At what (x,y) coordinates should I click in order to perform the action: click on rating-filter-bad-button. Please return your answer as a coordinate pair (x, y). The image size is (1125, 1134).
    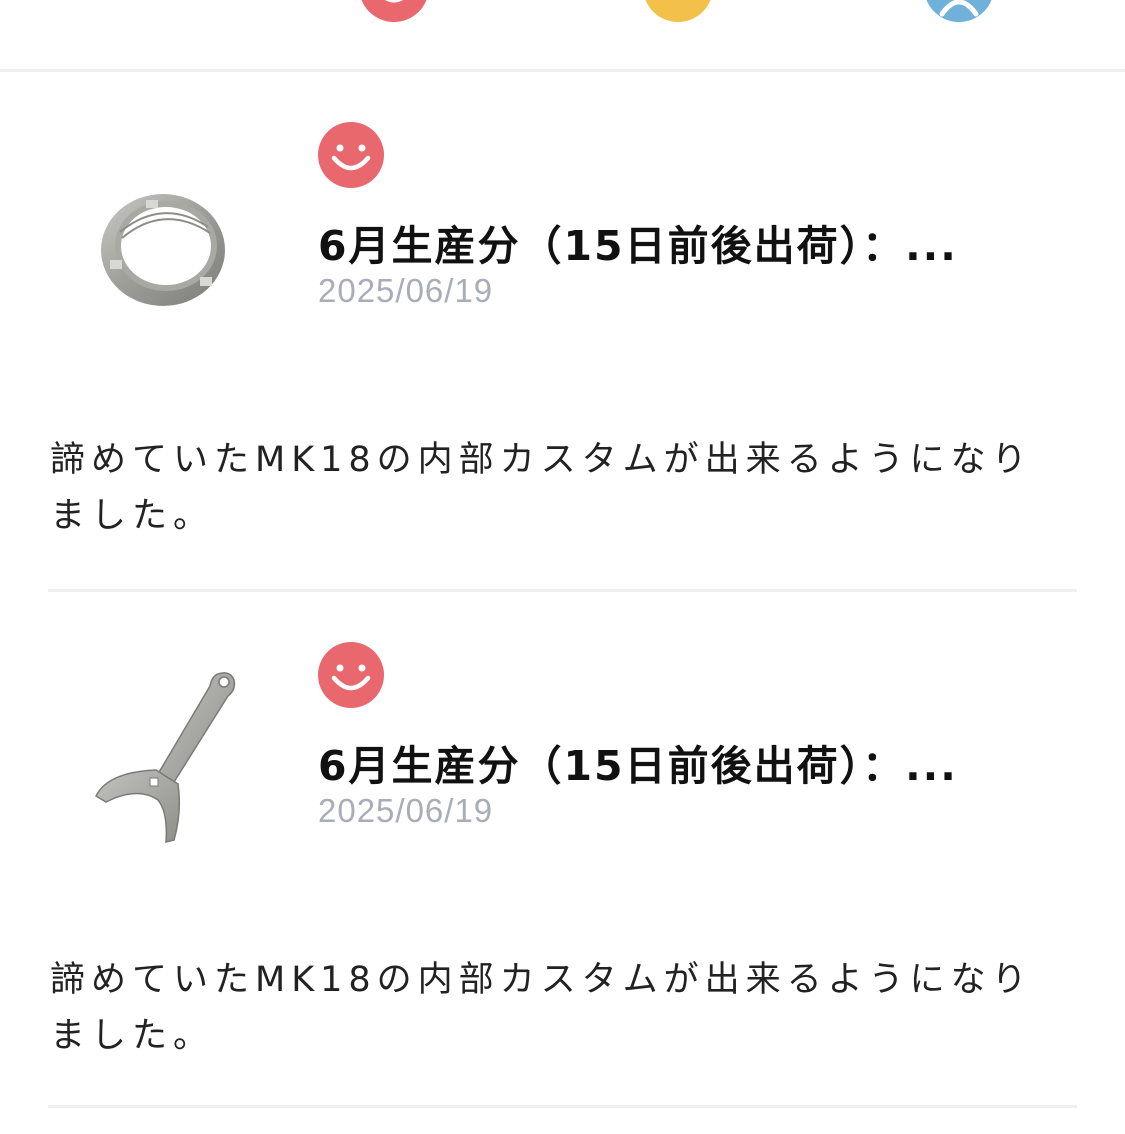
    Looking at the image, I should click on (959, 11).